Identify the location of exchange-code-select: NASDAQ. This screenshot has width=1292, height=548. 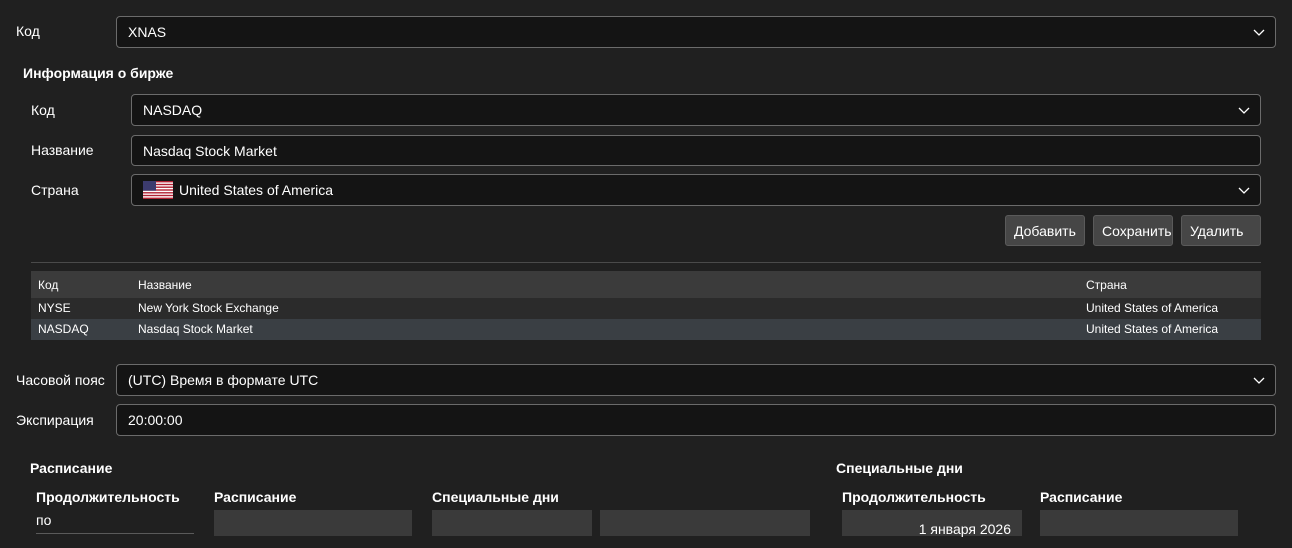
(696, 110).